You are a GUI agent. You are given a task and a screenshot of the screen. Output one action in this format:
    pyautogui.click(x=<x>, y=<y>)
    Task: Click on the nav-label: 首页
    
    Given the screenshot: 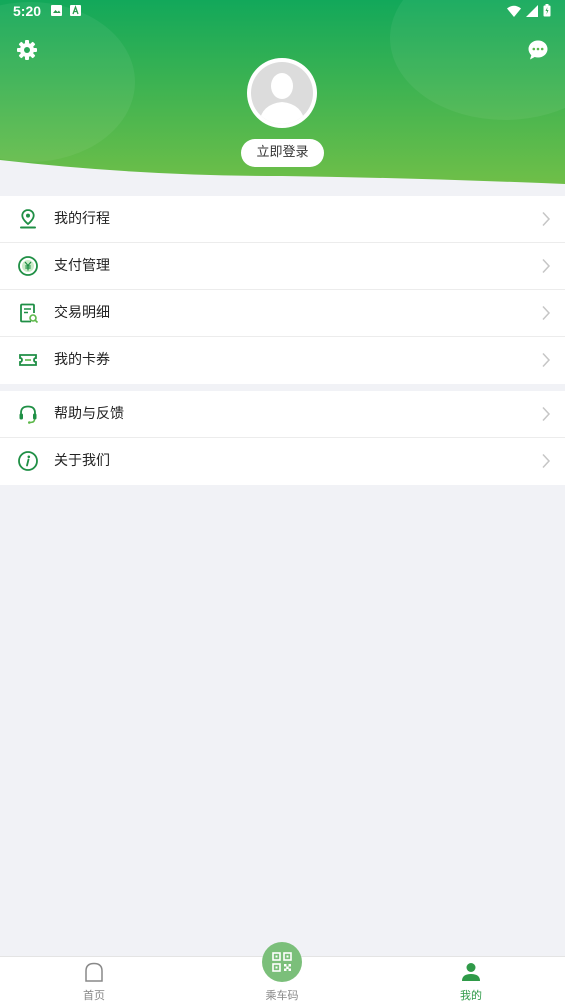 What is the action you would take?
    pyautogui.click(x=94, y=995)
    